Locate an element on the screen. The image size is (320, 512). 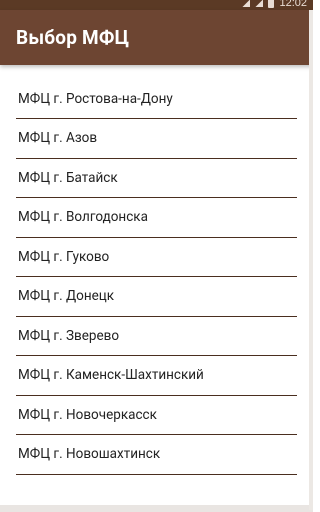
status-time: 12:02 is located at coordinates (293, 4).